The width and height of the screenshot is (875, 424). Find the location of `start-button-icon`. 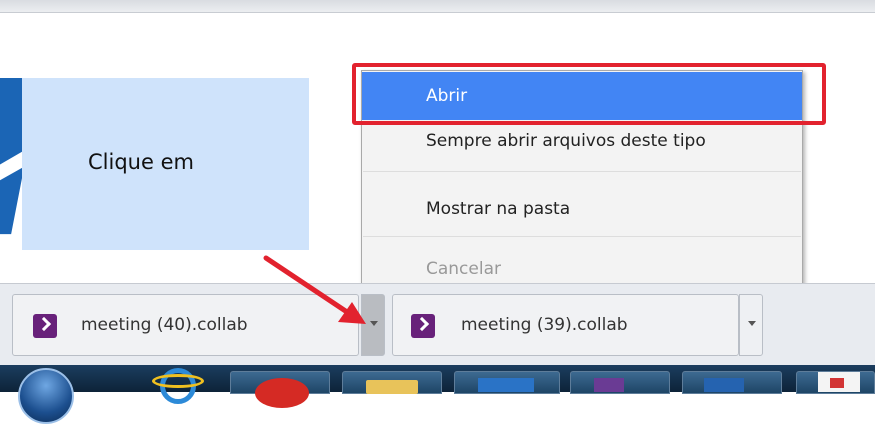

start-button-icon is located at coordinates (46, 396).